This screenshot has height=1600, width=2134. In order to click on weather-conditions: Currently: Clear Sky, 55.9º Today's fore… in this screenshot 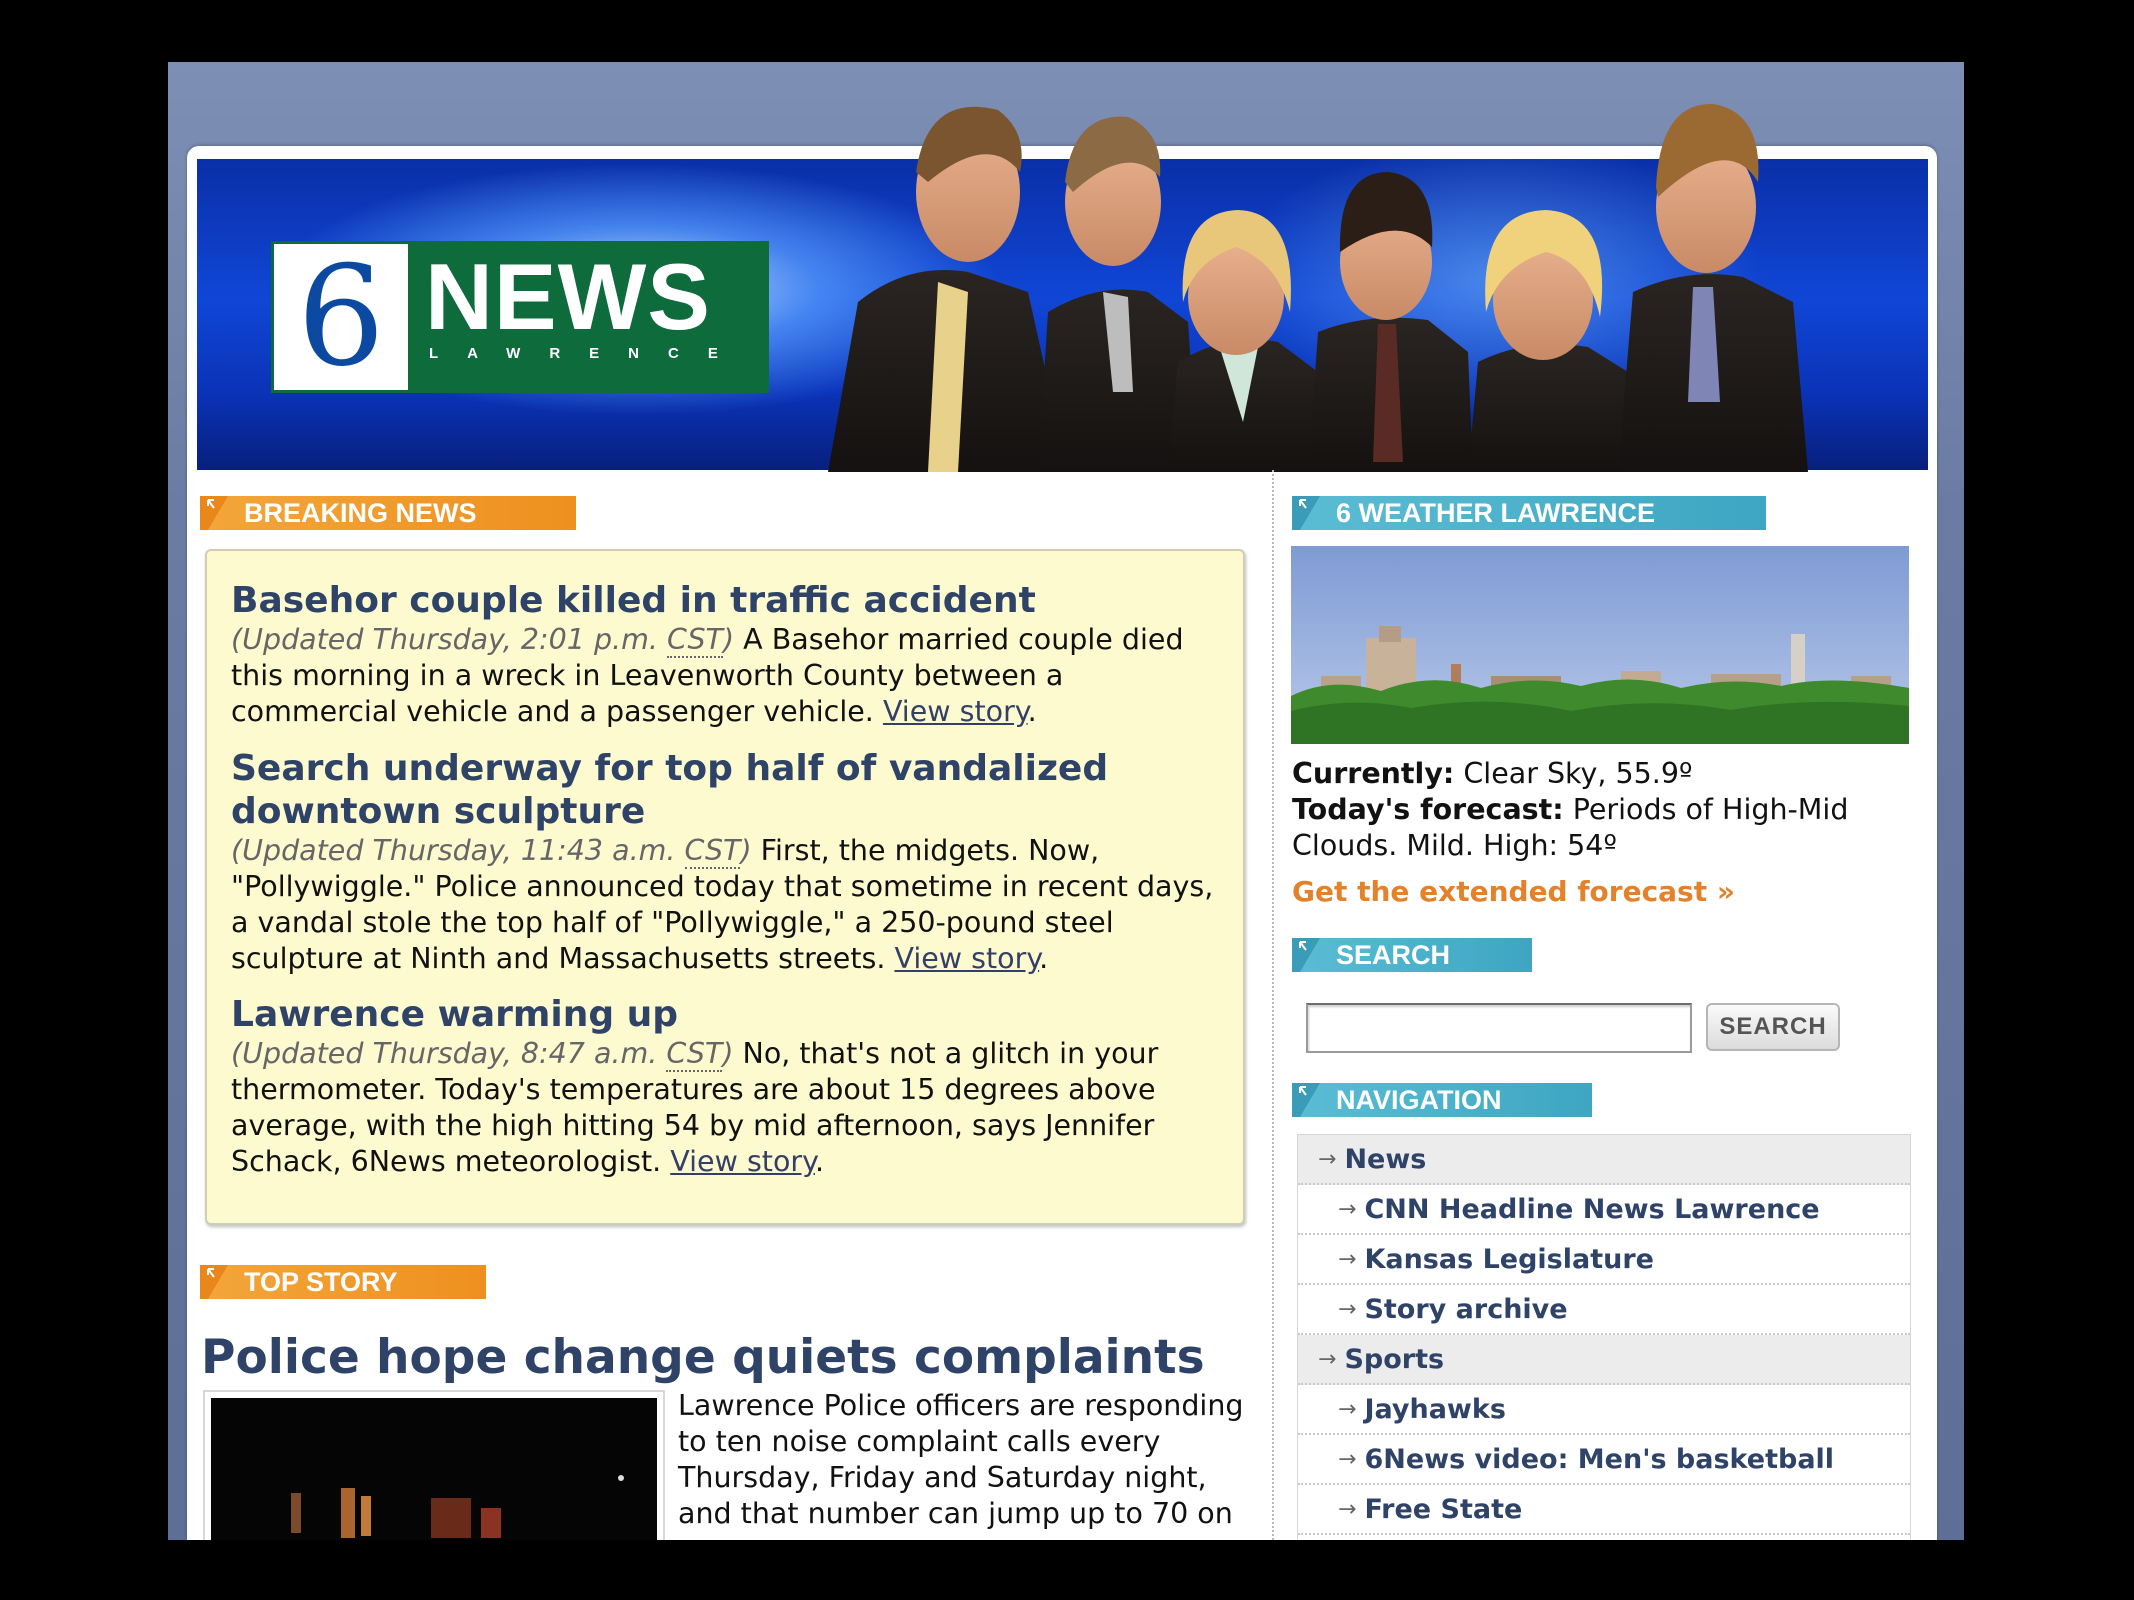, I will do `click(1602, 810)`.